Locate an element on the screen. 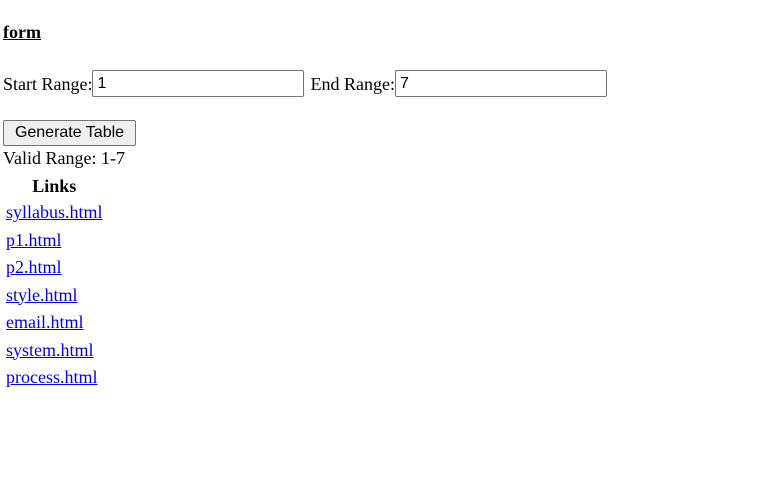 The width and height of the screenshot is (761, 501). table-cell: p1.html is located at coordinates (54, 241).